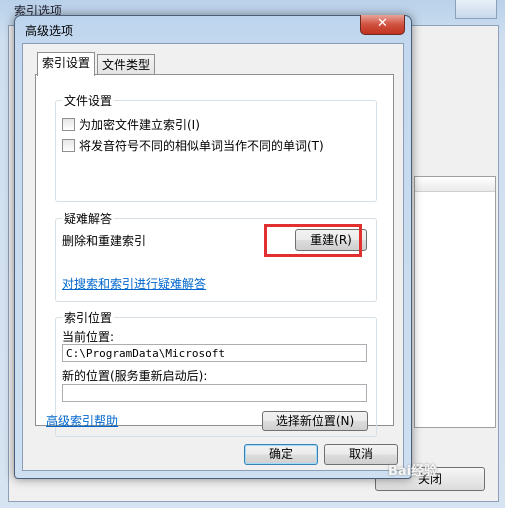  Describe the element at coordinates (214, 393) in the screenshot. I see `new-location-field` at that location.